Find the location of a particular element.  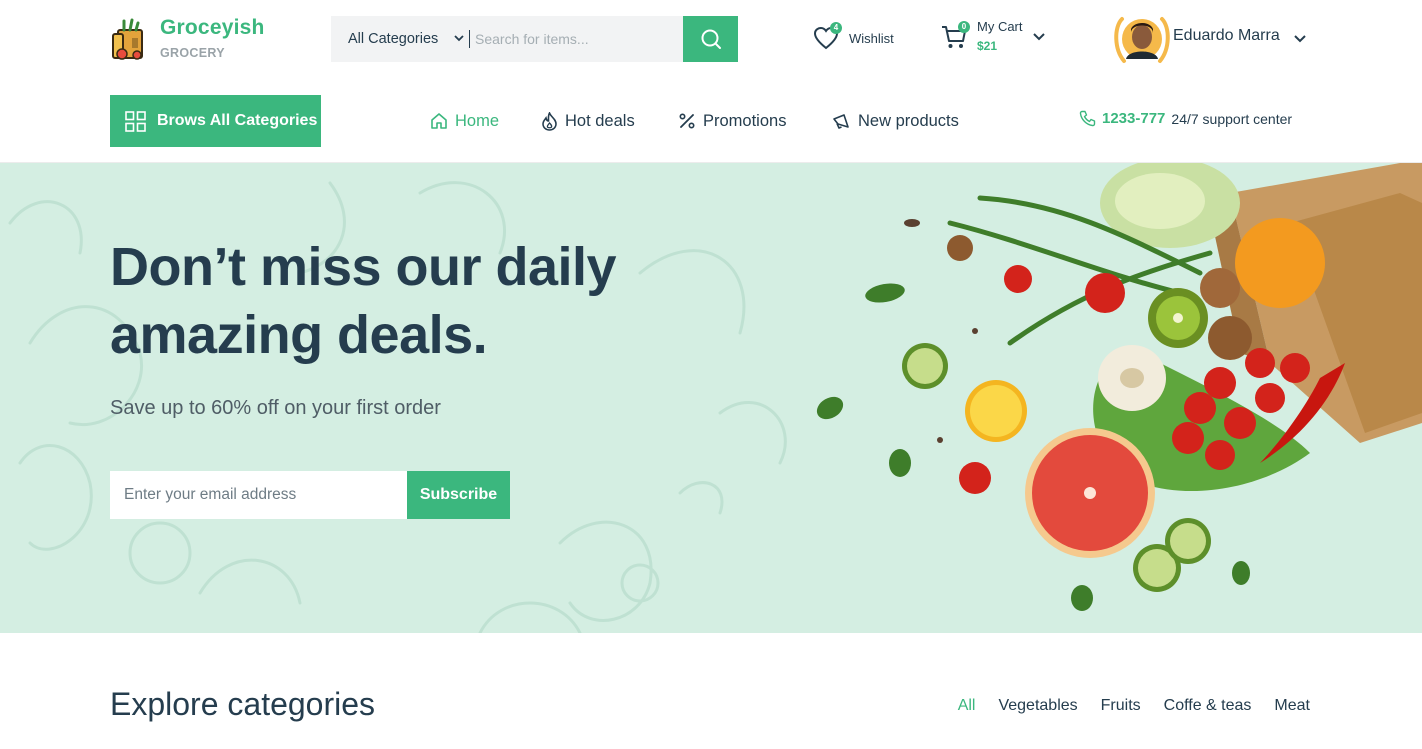

newsletter-form: Subscribe is located at coordinates (310, 495).